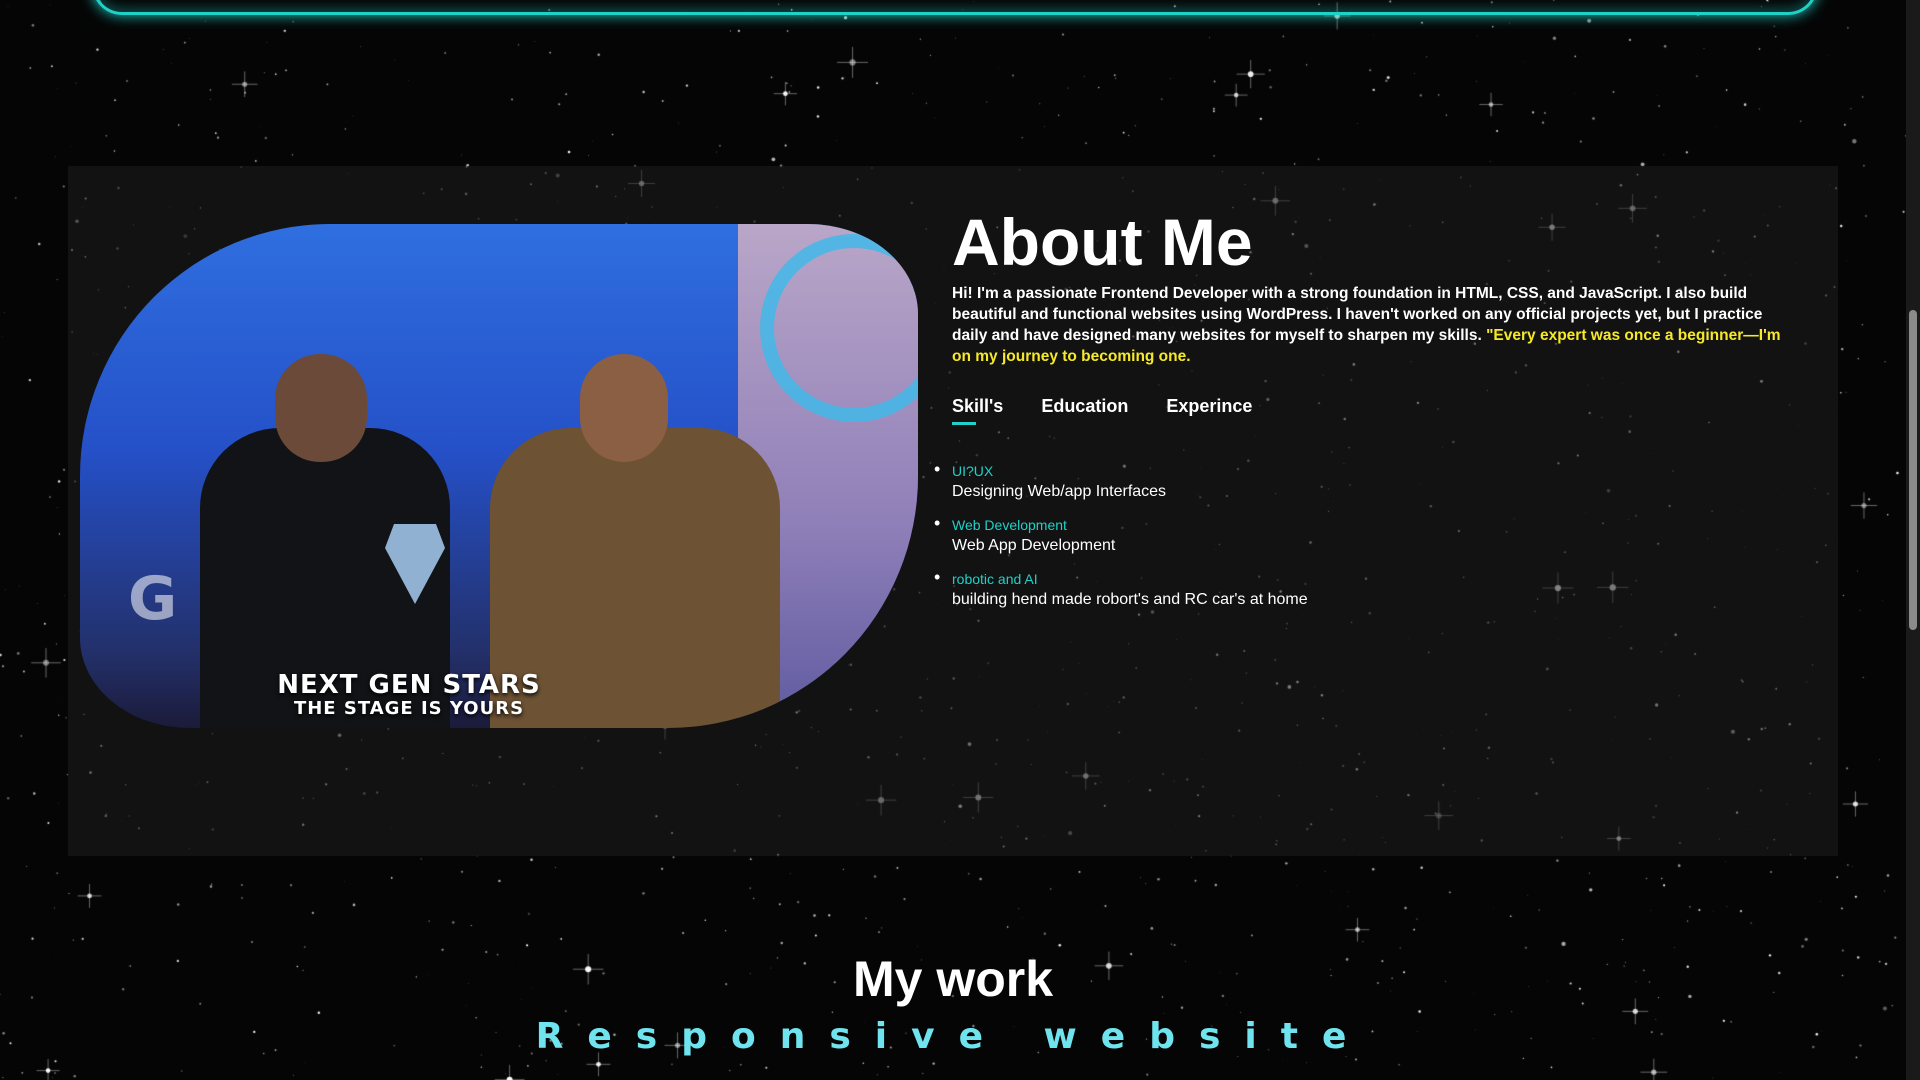 This screenshot has height=1080, width=1920. Describe the element at coordinates (995, 579) in the screenshot. I see `skill-name: robotic and AI` at that location.